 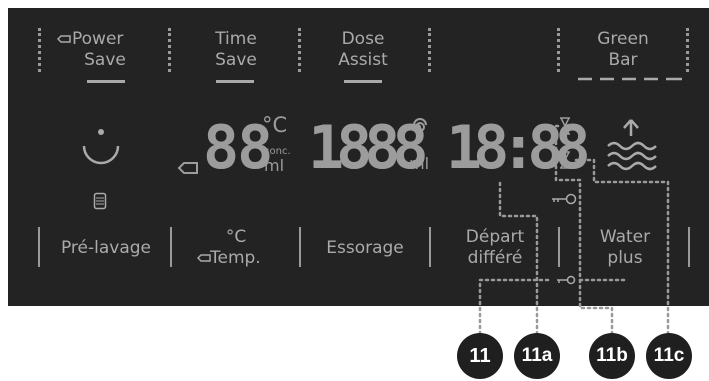 What do you see at coordinates (612, 356) in the screenshot?
I see `callout-11b: 11b` at bounding box center [612, 356].